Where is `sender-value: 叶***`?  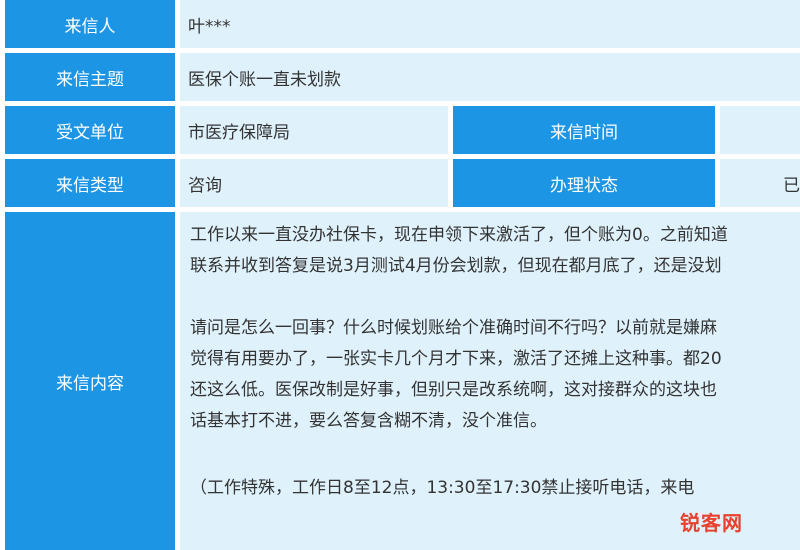 sender-value: 叶*** is located at coordinates (490, 24).